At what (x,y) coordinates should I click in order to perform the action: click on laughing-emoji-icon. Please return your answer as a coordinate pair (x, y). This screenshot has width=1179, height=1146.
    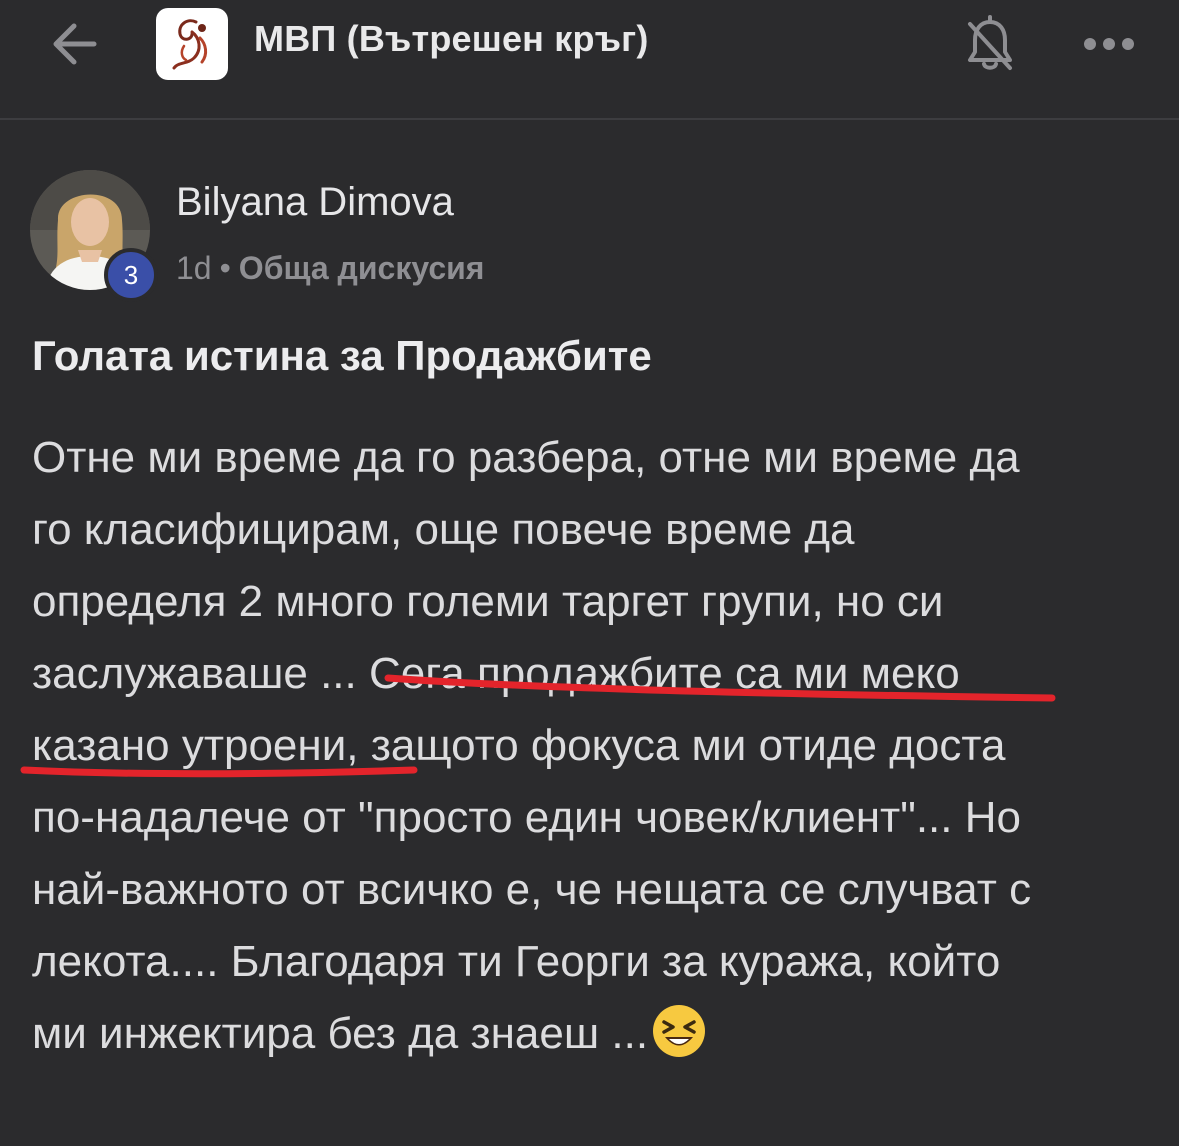
    Looking at the image, I should click on (679, 1031).